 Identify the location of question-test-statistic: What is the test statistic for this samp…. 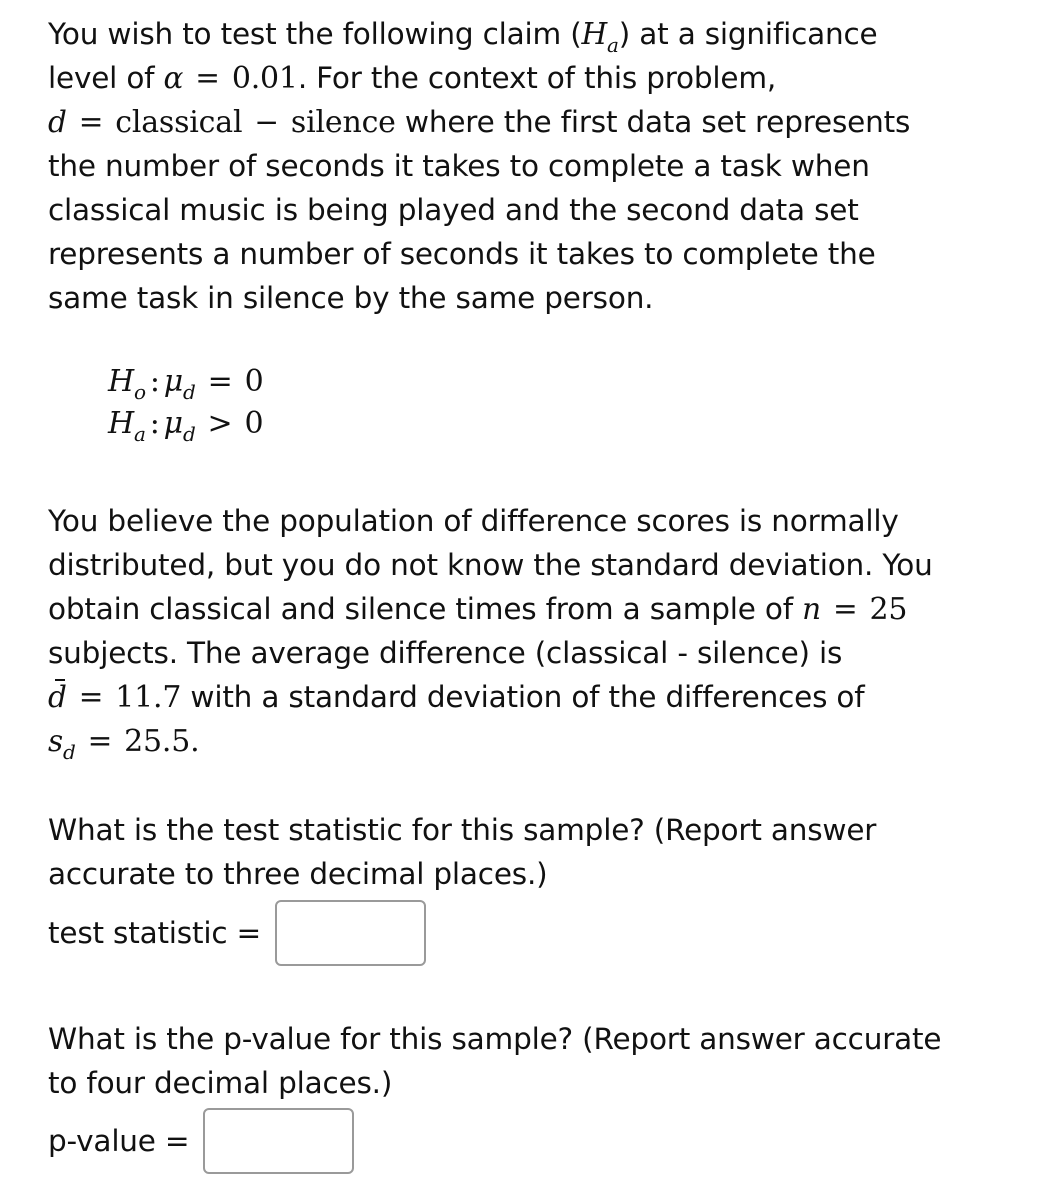
(528, 852).